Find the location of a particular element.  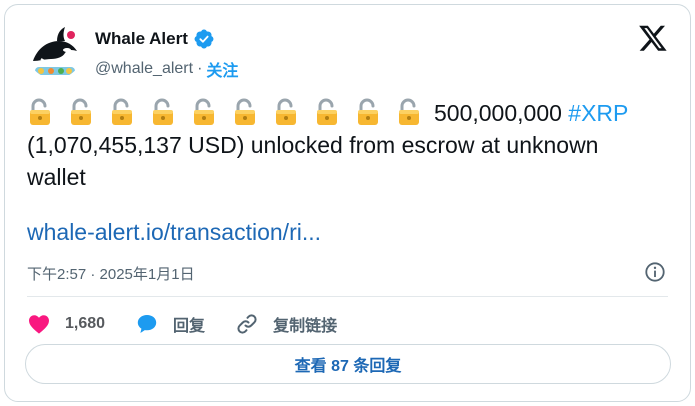

like-count: 1,680 is located at coordinates (85, 323).